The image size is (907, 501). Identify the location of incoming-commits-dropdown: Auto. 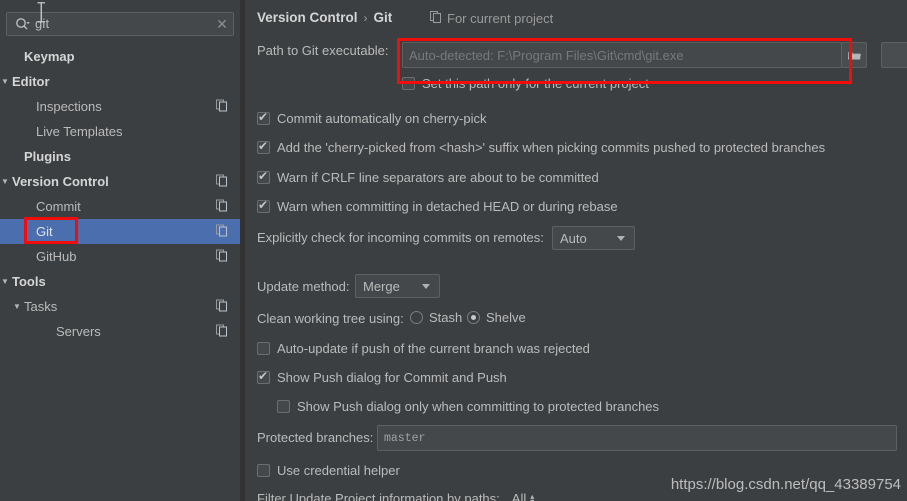
(593, 238).